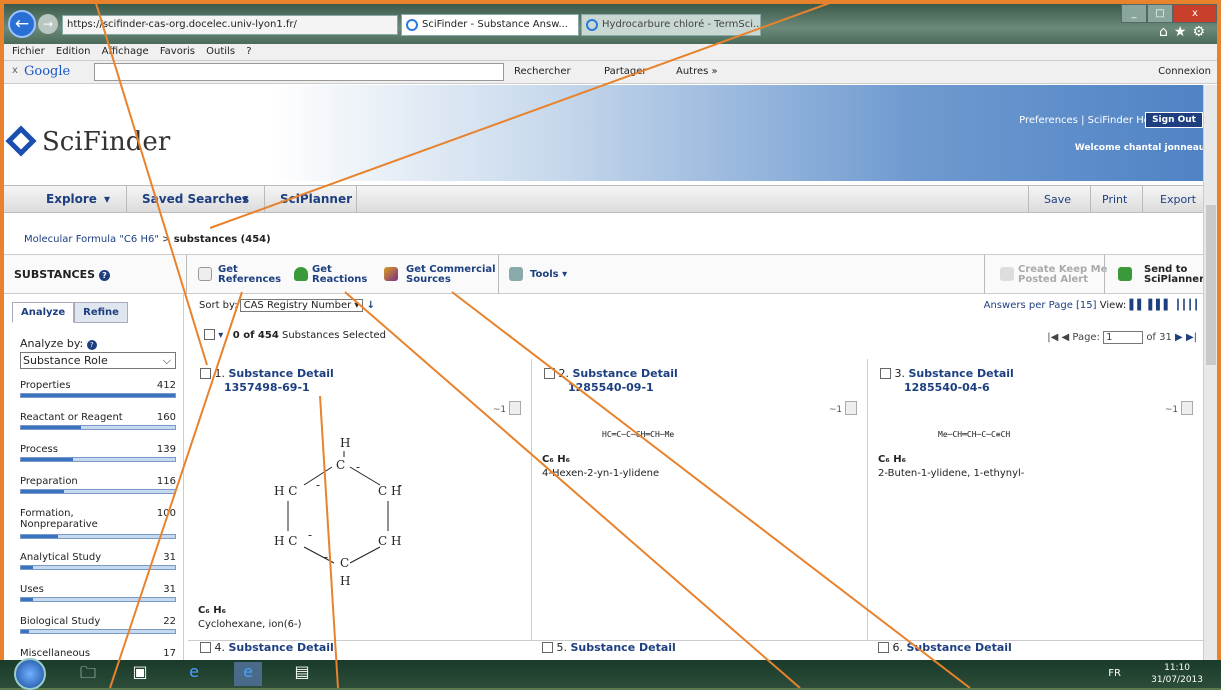  What do you see at coordinates (1165, 305) in the screenshot?
I see `view-icons: ▌▌ ▌▌▌ ┃┃┃┃` at bounding box center [1165, 305].